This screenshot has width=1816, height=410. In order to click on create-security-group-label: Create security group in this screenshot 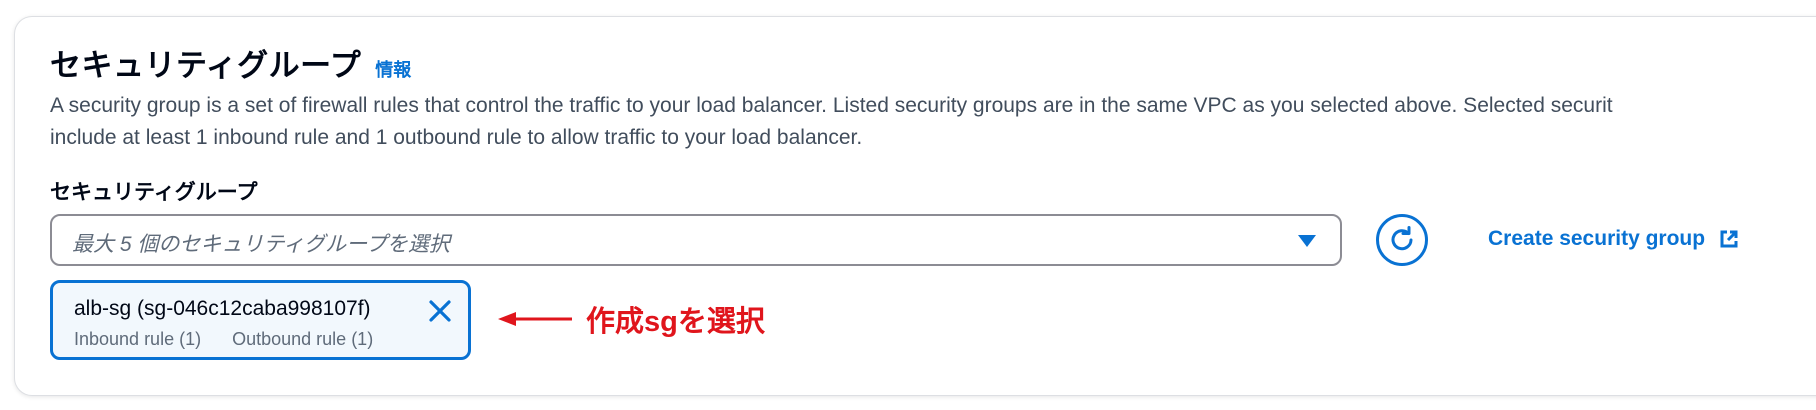, I will do `click(1597, 238)`.